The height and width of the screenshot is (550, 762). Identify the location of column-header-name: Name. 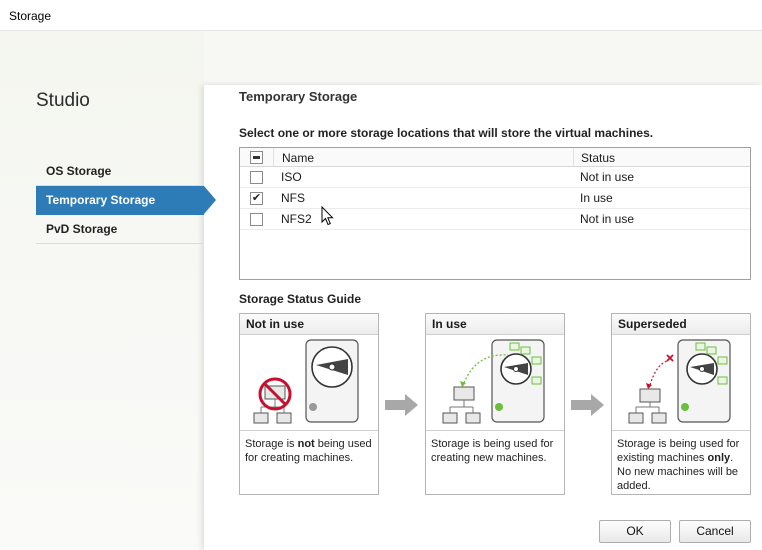
(423, 157).